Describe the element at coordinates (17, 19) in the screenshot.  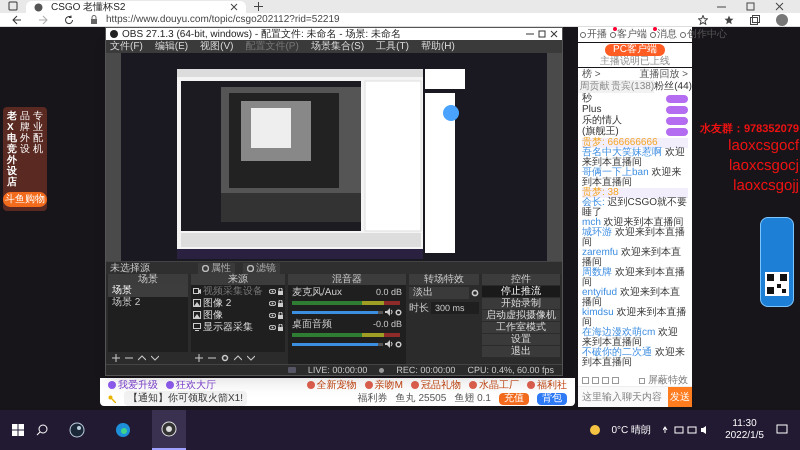
I see `back-icon` at that location.